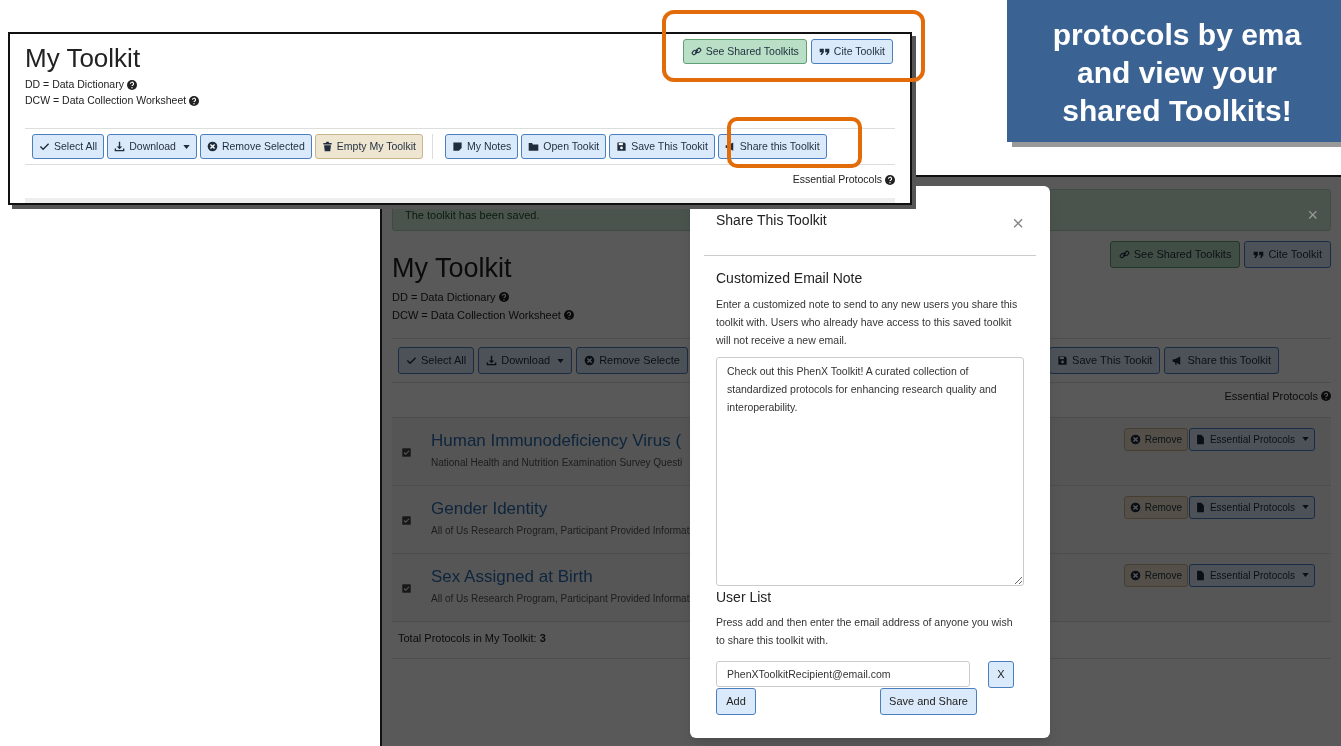 The height and width of the screenshot is (746, 1341). What do you see at coordinates (928, 701) in the screenshot?
I see `save-button: Save and Share` at bounding box center [928, 701].